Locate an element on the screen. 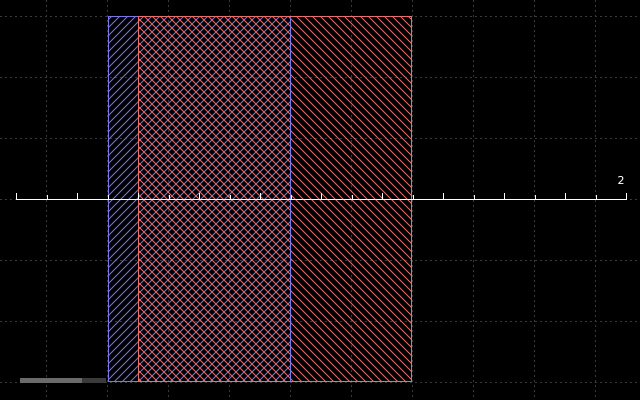 This screenshot has width=640, height=400. status-progress-fill is located at coordinates (51, 380).